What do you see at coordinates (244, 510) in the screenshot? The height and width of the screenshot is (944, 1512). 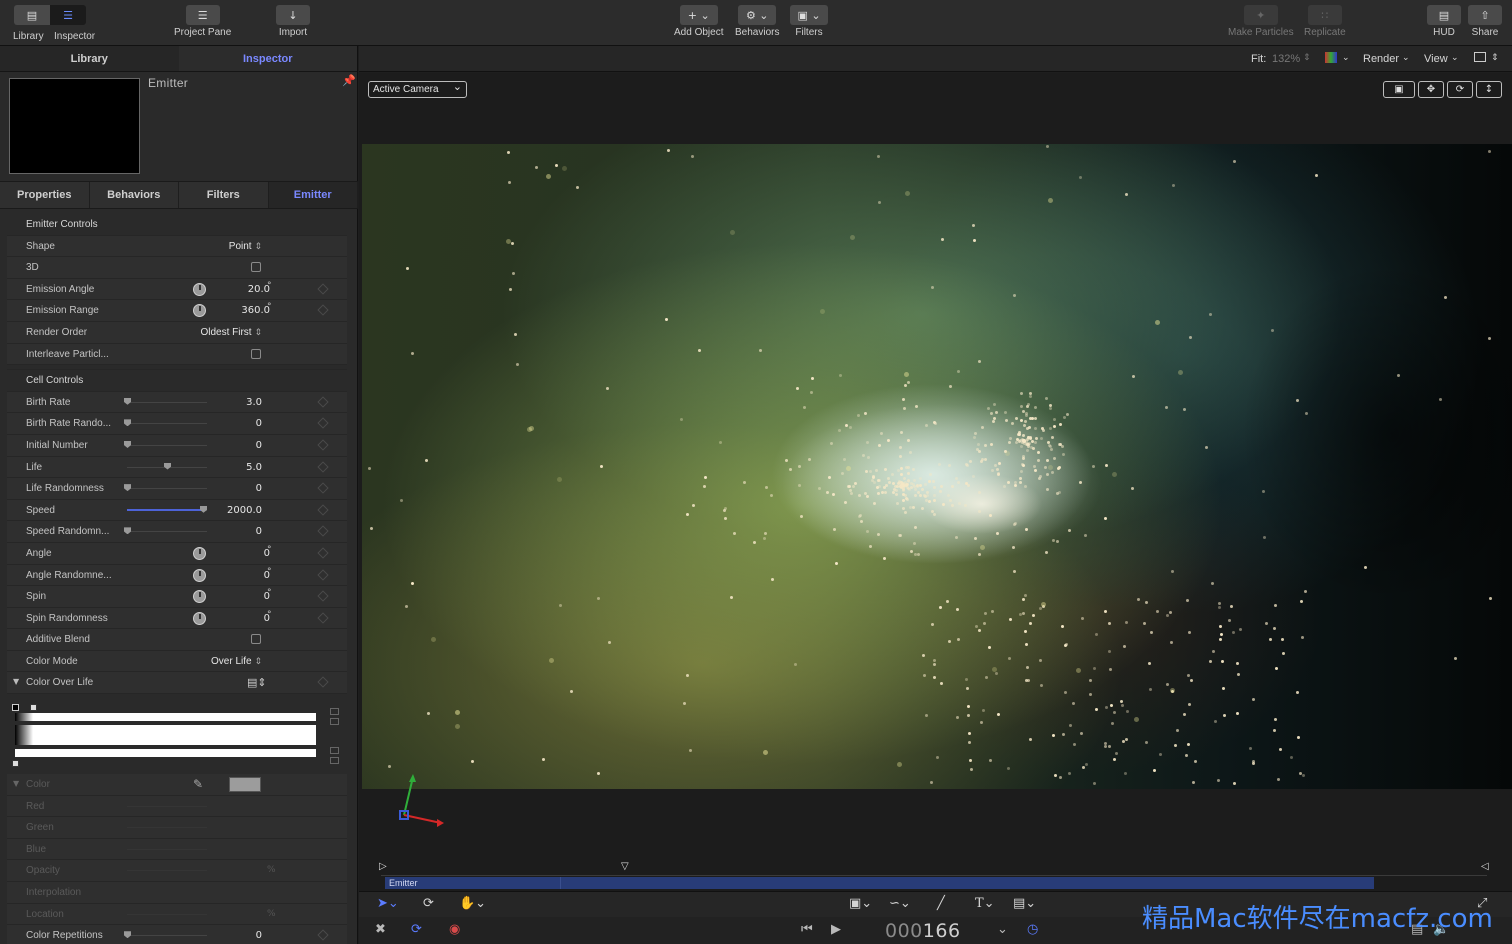 I see `param-value: 2000.0` at bounding box center [244, 510].